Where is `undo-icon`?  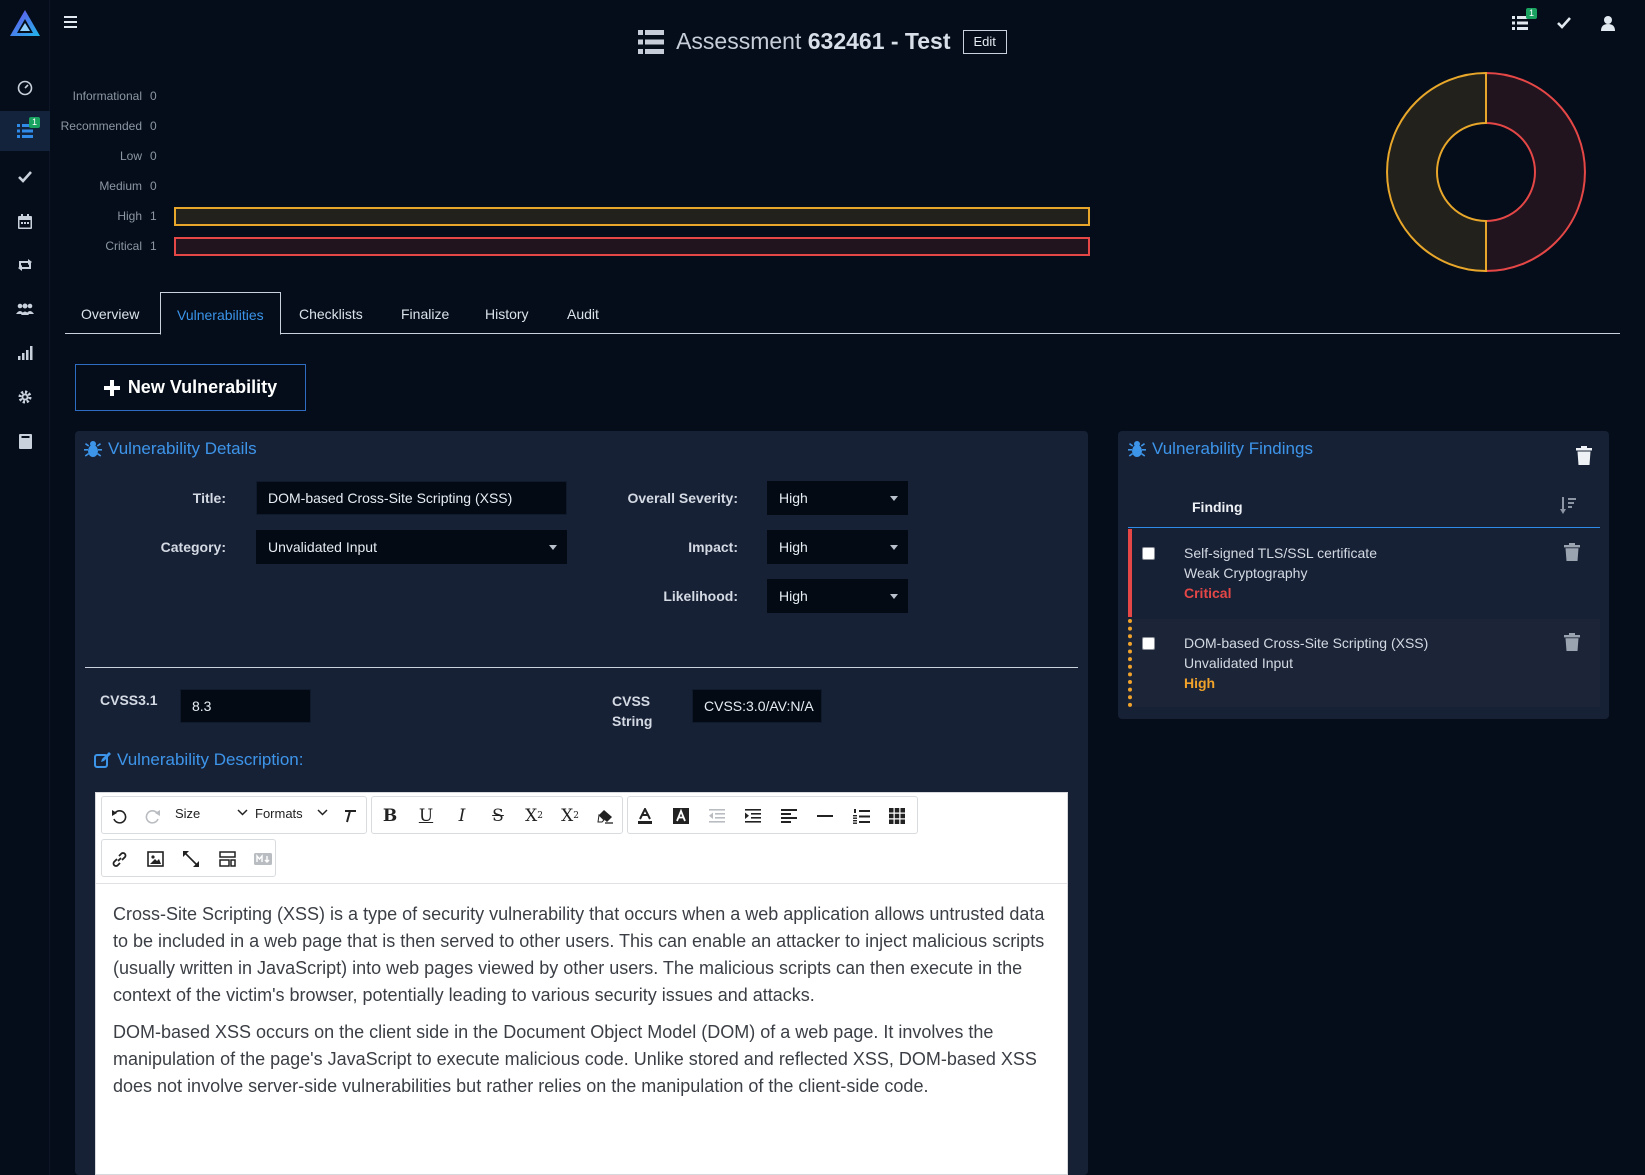
undo-icon is located at coordinates (119, 816).